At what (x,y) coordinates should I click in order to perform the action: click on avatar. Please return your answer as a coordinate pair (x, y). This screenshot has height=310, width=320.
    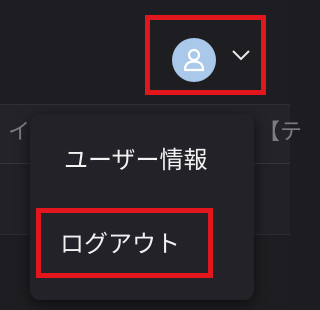
    Looking at the image, I should click on (194, 60).